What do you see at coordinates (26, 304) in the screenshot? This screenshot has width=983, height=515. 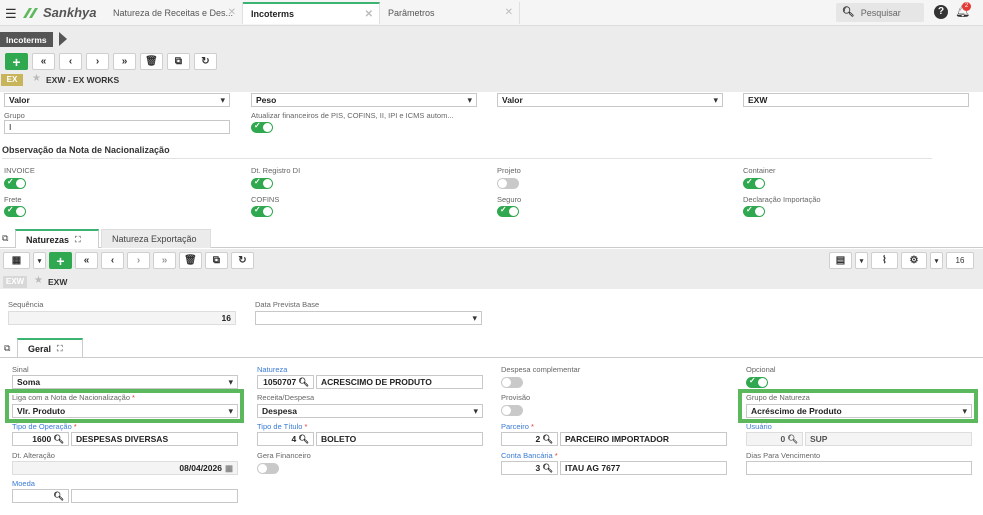 I see `sequencia-label: Sequência` at bounding box center [26, 304].